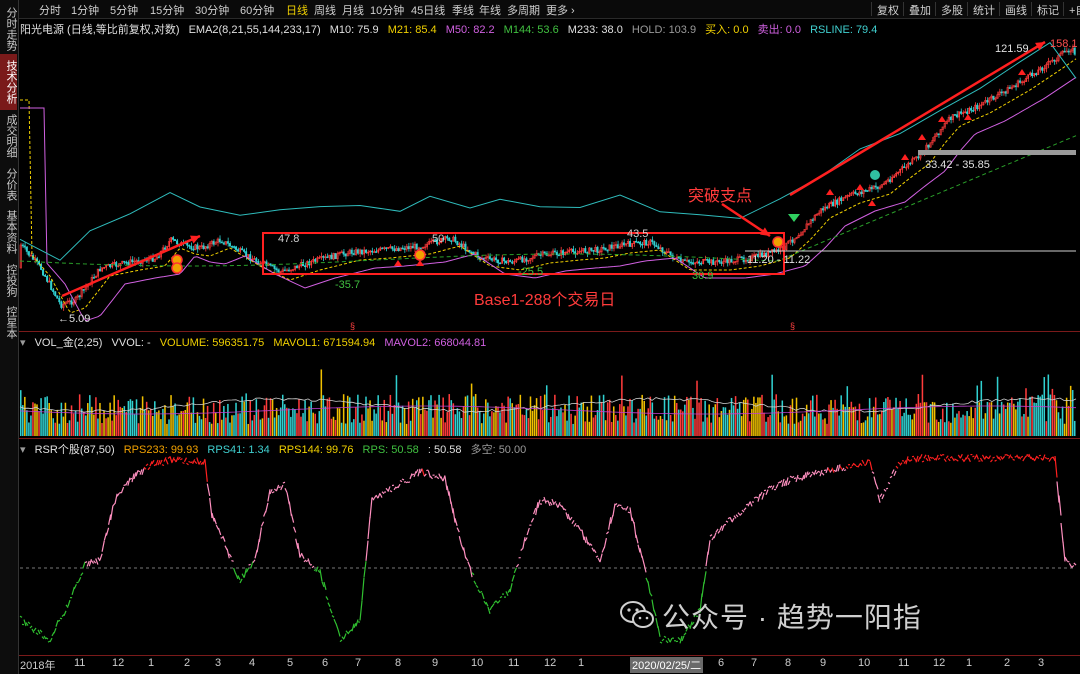 This screenshot has width=1080, height=674. I want to click on watermark-text: 公众号 · 趋势一阳指, so click(792, 617).